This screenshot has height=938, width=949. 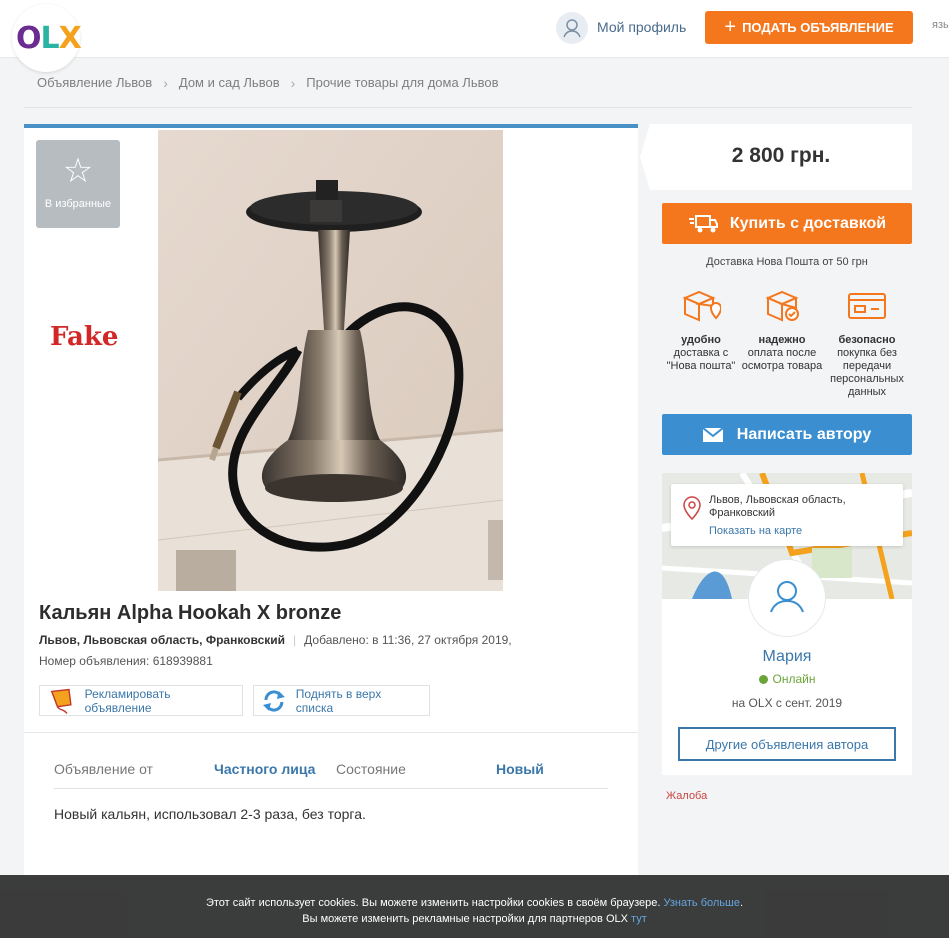 What do you see at coordinates (264, 769) in the screenshot?
I see `param-value-from: Частного лица` at bounding box center [264, 769].